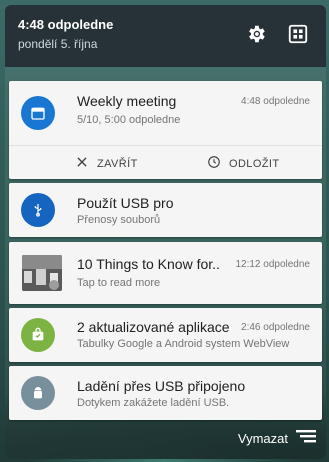  What do you see at coordinates (148, 264) in the screenshot?
I see `notification-title: 10 Things to Know for..` at bounding box center [148, 264].